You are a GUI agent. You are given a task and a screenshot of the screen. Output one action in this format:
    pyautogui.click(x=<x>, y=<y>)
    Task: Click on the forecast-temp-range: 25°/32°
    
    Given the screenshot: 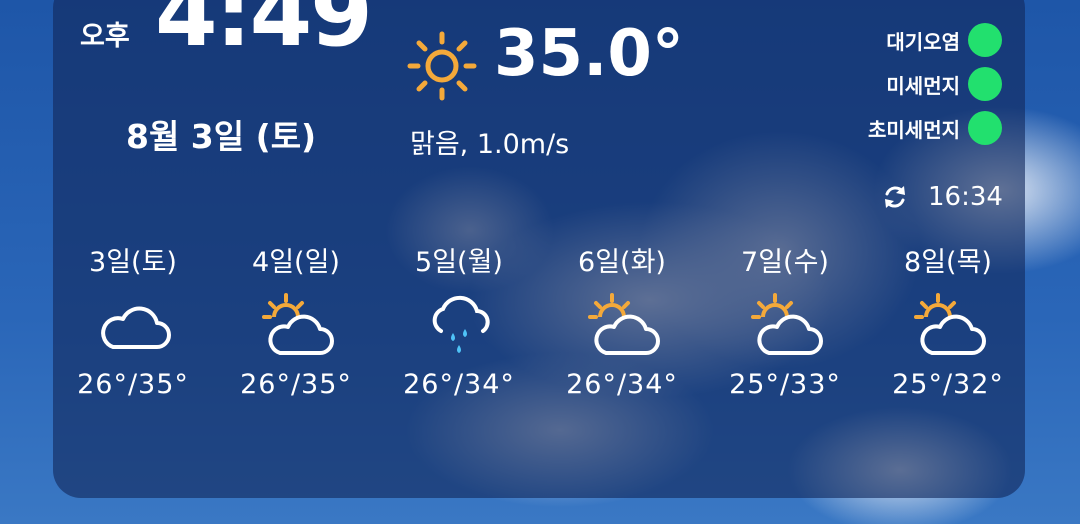 What is the action you would take?
    pyautogui.click(x=948, y=384)
    